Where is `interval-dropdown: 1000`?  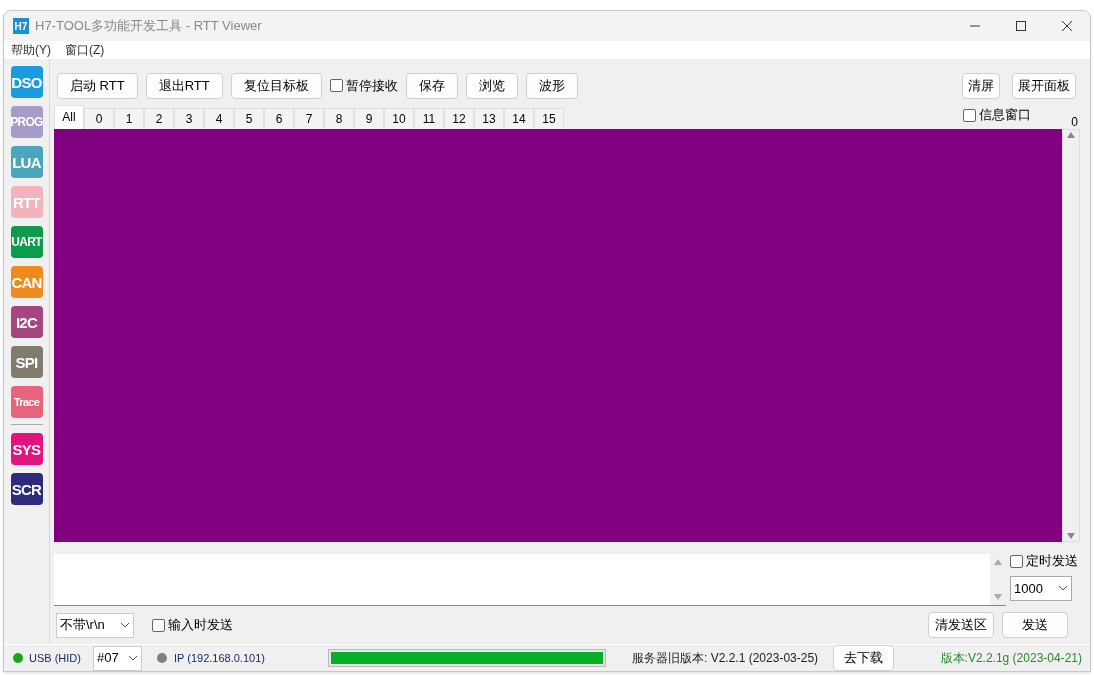
interval-dropdown: 1000 is located at coordinates (1041, 588).